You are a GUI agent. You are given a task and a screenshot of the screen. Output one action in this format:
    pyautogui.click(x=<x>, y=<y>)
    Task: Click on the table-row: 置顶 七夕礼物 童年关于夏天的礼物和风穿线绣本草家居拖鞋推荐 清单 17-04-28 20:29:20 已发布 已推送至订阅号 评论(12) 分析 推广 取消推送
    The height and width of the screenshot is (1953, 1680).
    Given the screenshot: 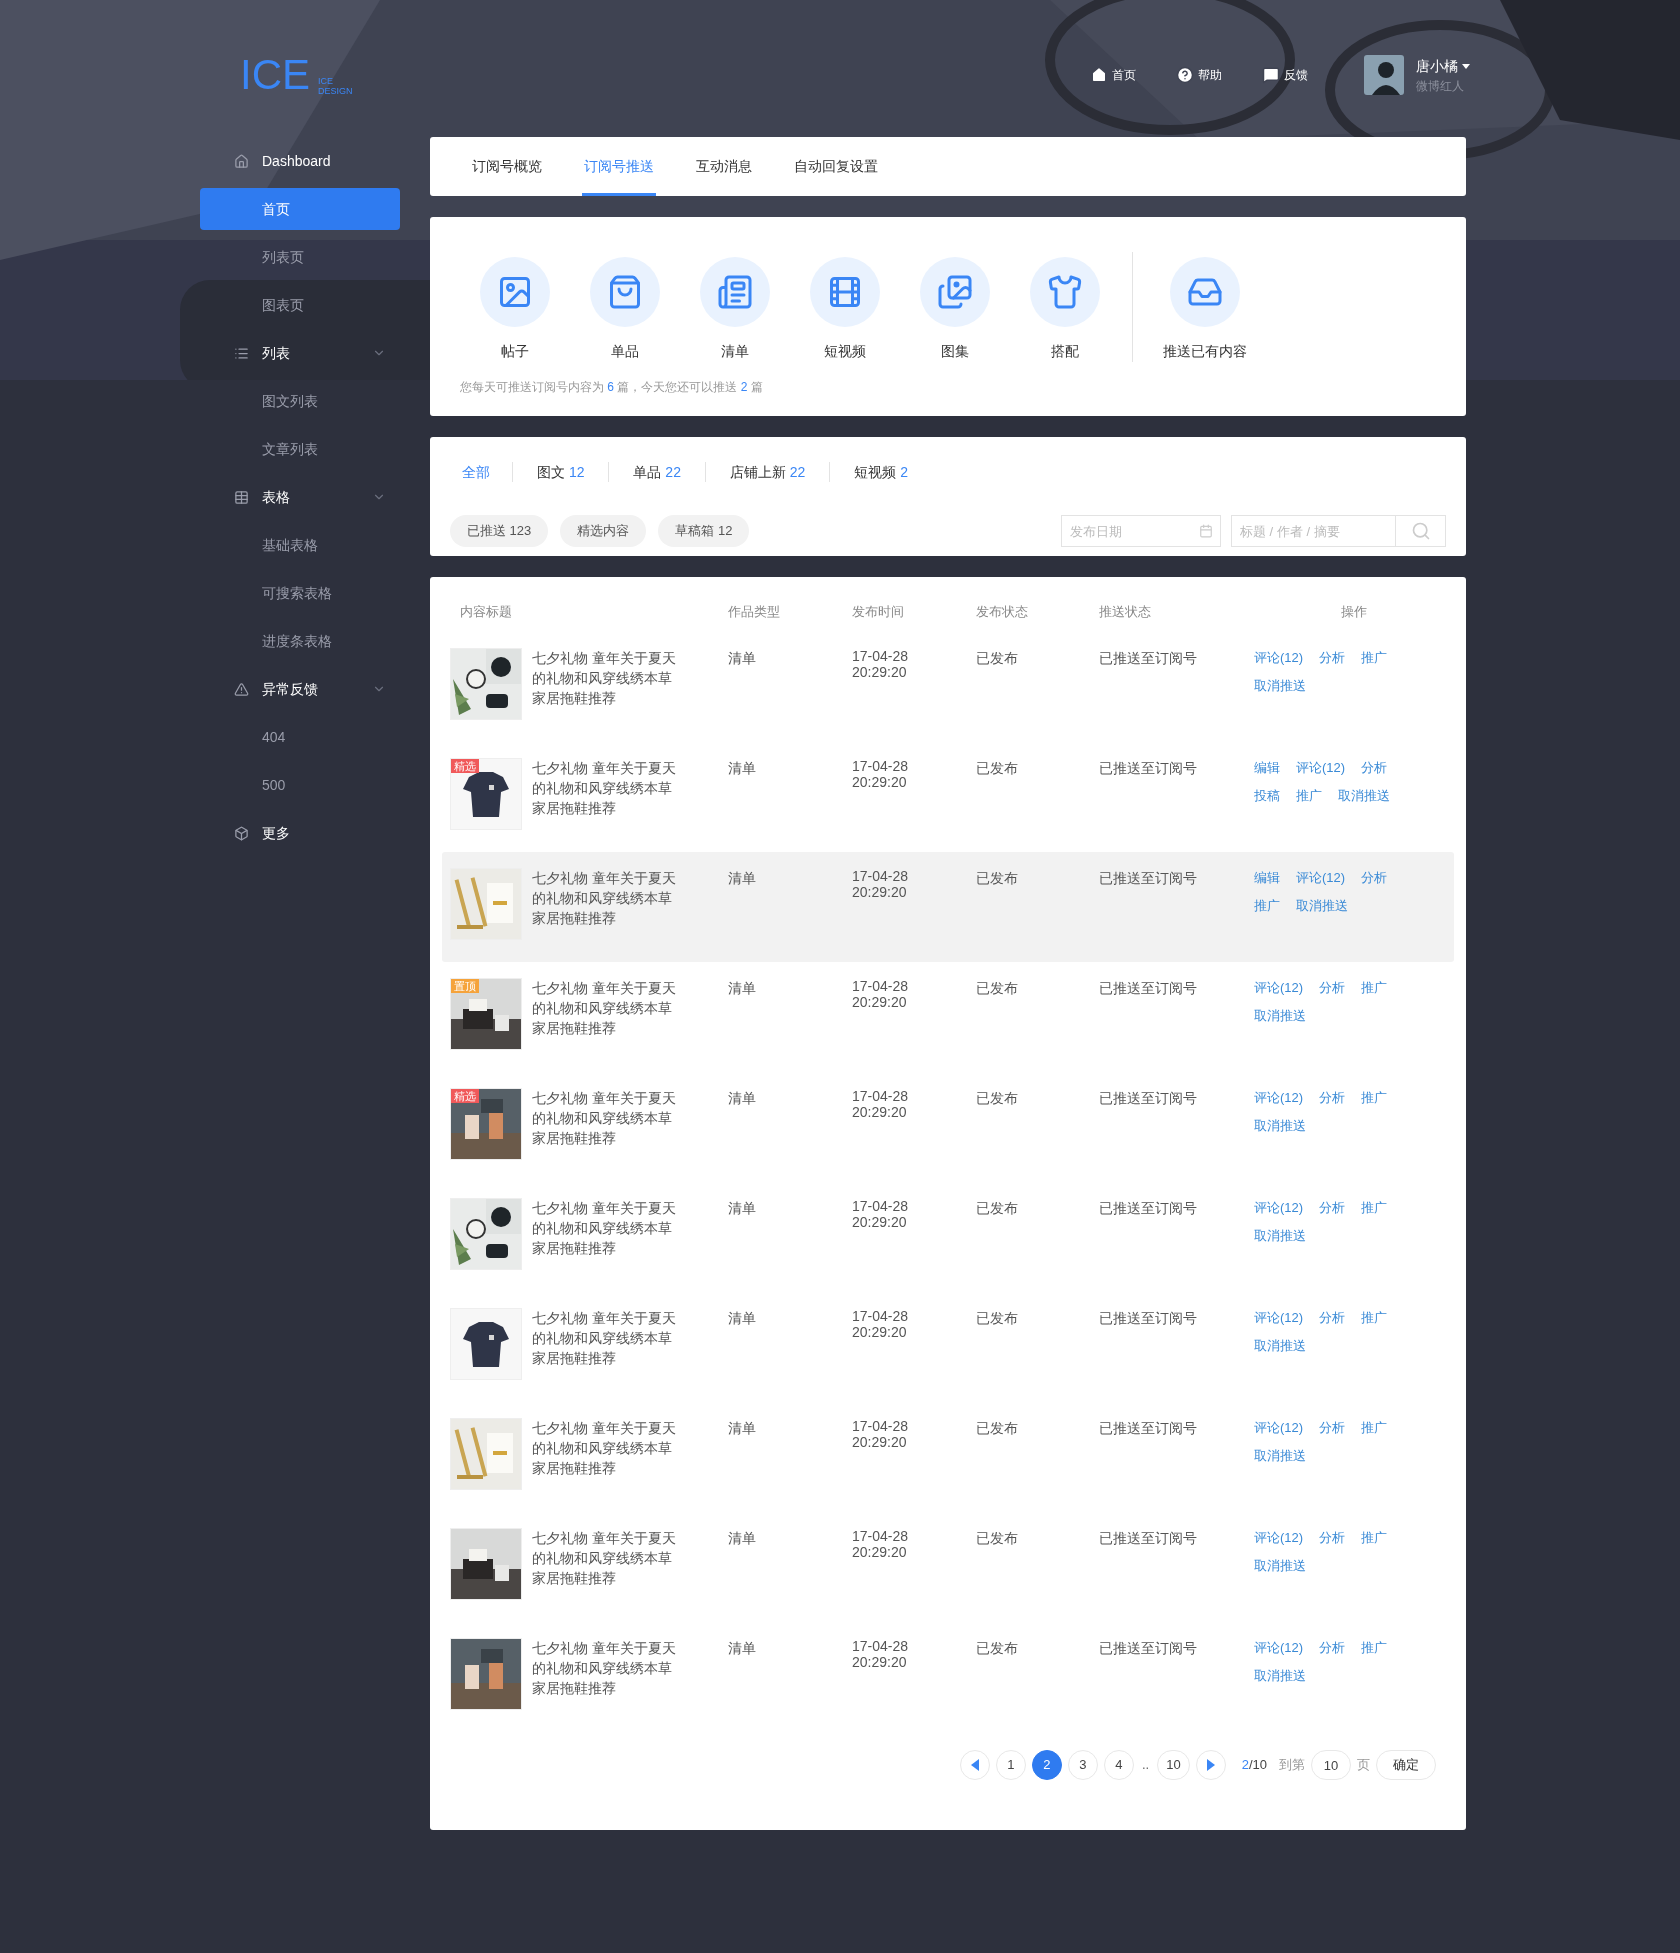 What is the action you would take?
    pyautogui.click(x=948, y=1017)
    